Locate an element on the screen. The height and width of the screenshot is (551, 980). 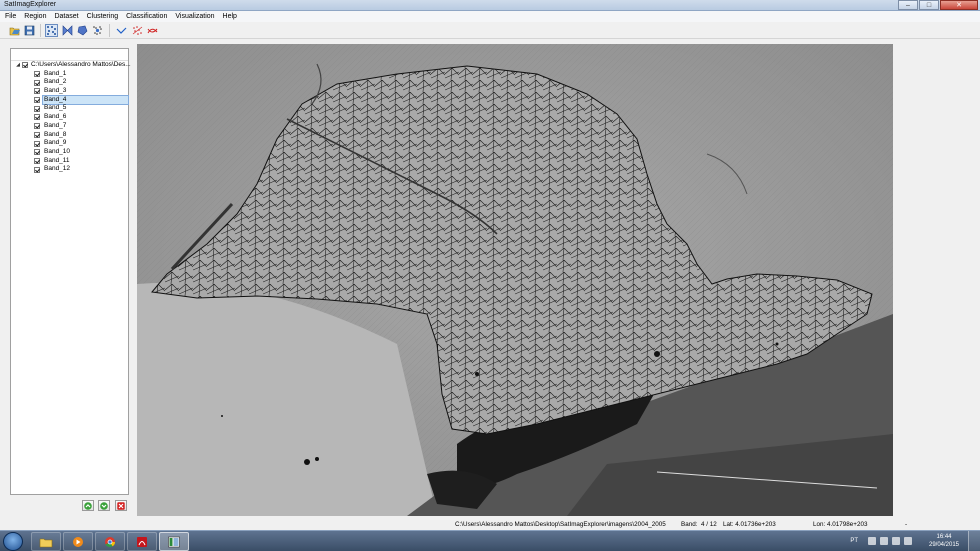
menu-dataset: Dataset is located at coordinates (66, 16).